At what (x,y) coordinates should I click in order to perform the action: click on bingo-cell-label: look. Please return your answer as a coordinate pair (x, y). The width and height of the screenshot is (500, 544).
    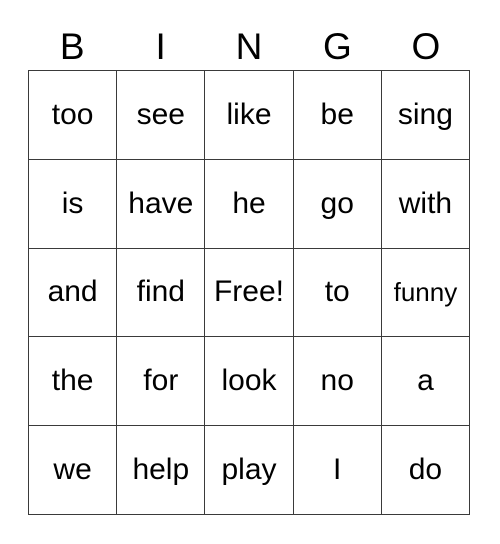
    Looking at the image, I should click on (249, 381).